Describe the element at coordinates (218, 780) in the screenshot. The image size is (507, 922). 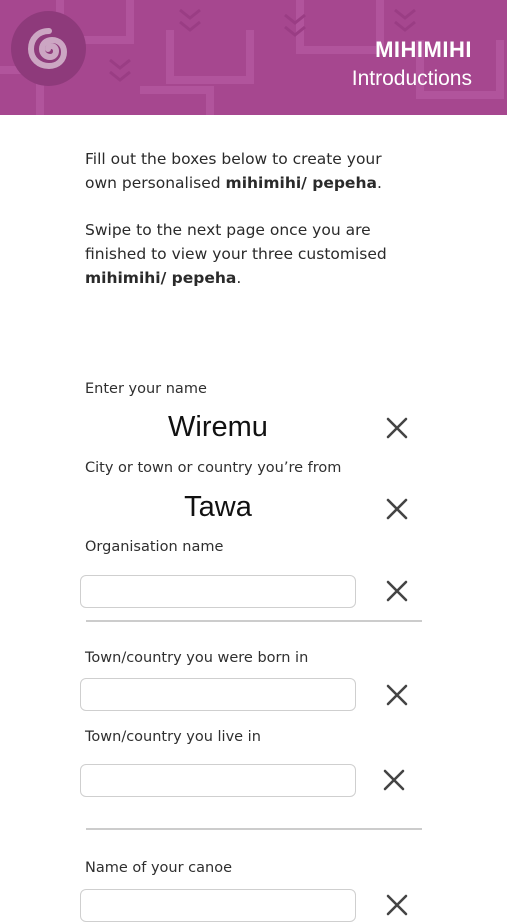
I see `live-field` at that location.